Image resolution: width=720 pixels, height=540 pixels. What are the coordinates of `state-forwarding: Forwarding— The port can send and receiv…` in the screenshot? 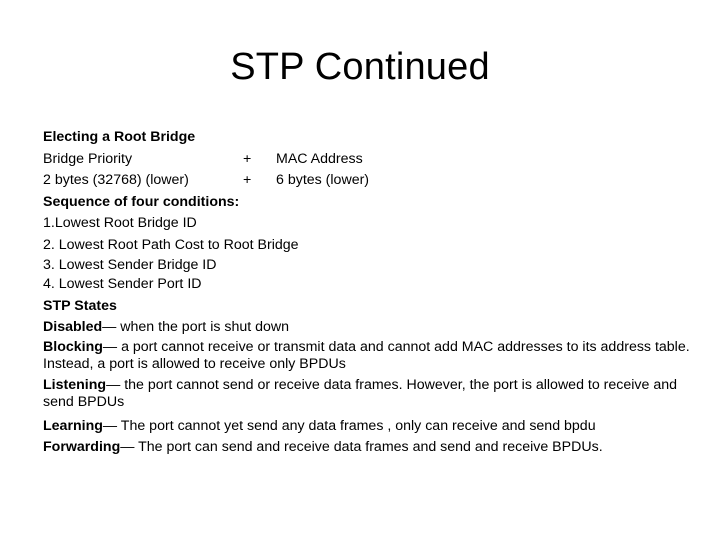 It's located at (368, 448).